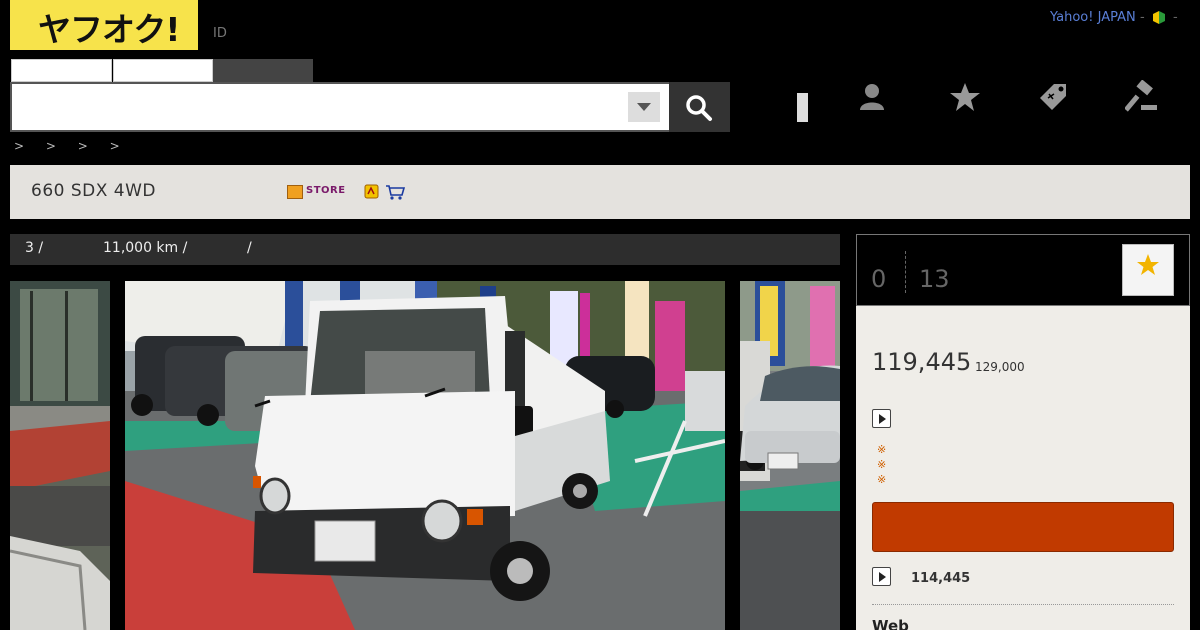 This screenshot has width=1200, height=630. Describe the element at coordinates (881, 418) in the screenshot. I see `price-detail-toggle` at that location.